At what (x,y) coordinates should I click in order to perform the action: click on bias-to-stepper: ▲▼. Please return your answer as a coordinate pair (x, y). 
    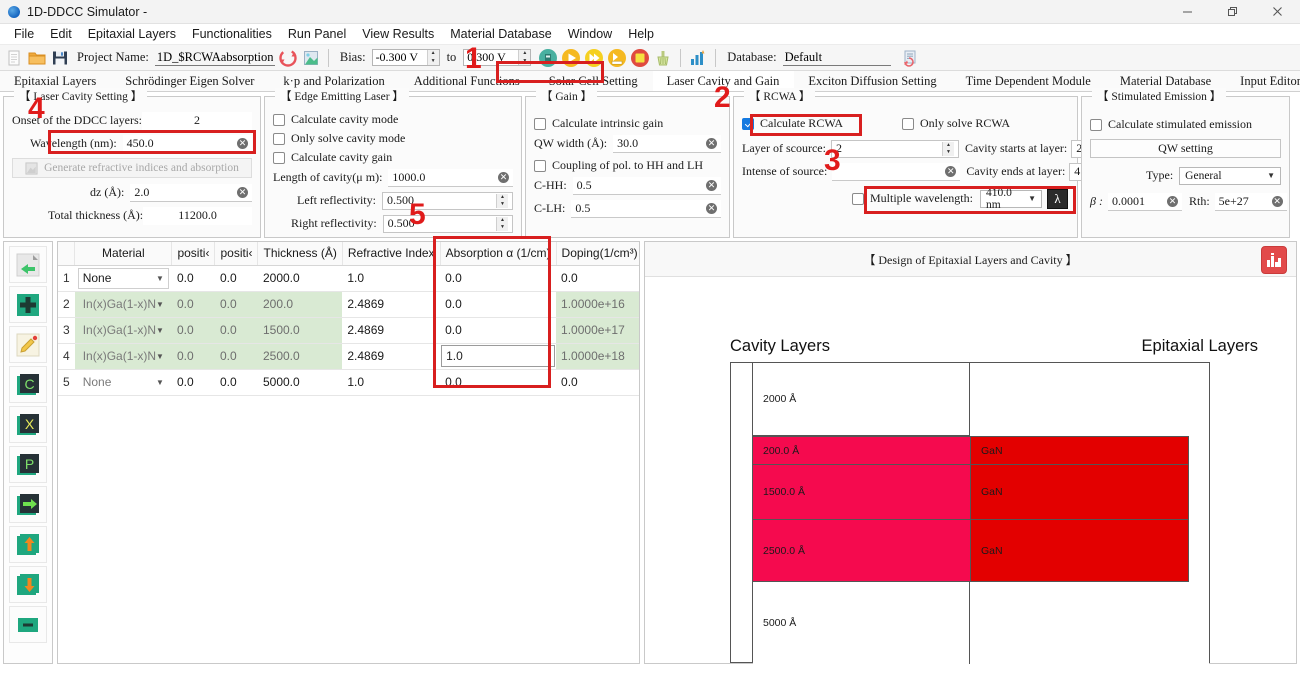
    Looking at the image, I should click on (497, 57).